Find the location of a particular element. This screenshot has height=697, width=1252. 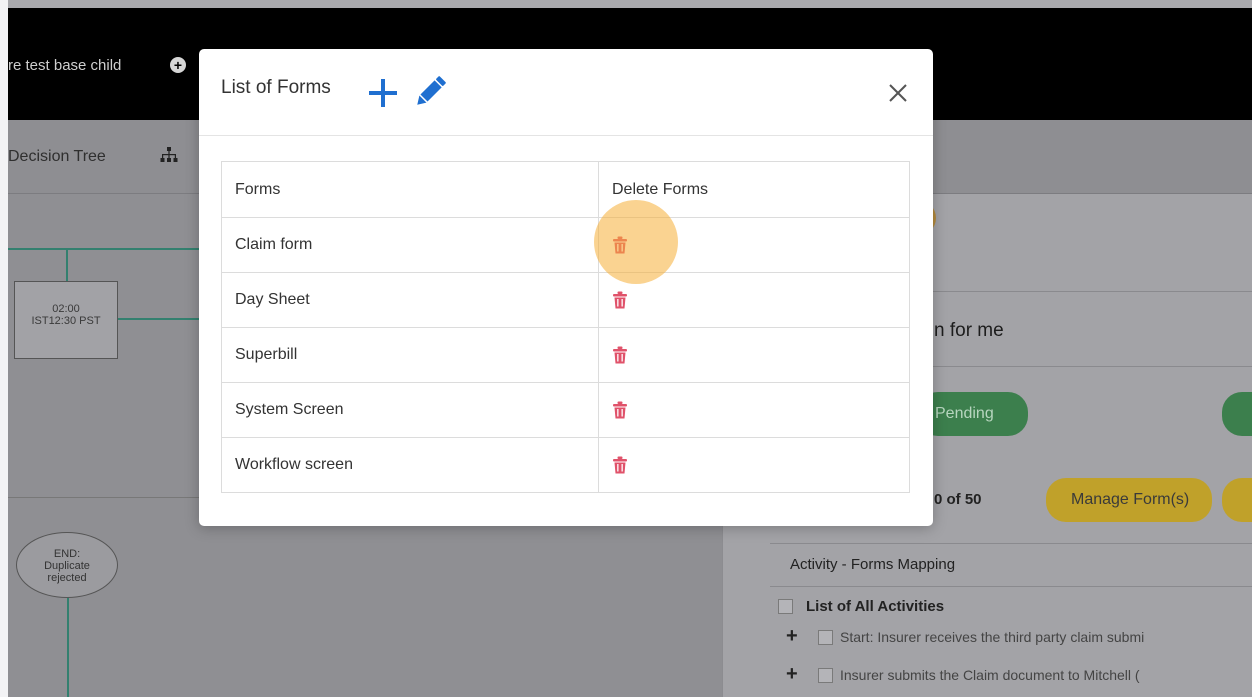

manage-forms-label: Manage Form(s) is located at coordinates (1130, 499).